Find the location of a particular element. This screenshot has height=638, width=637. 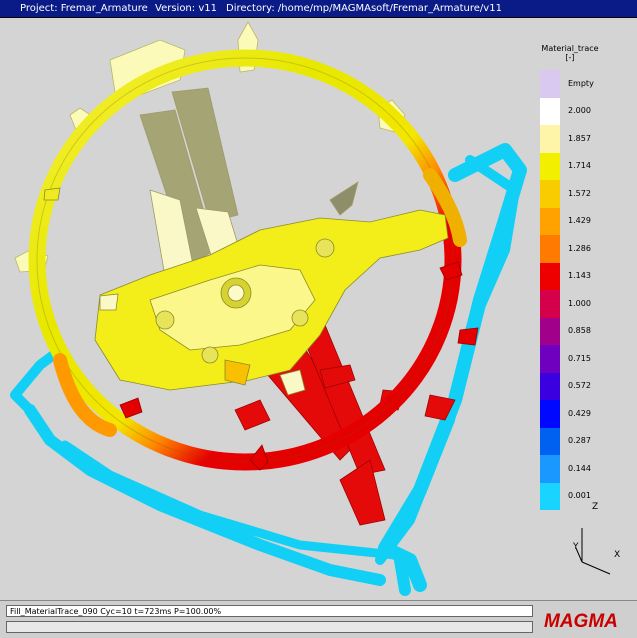

magma-logo: MAGMA is located at coordinates (585, 620).